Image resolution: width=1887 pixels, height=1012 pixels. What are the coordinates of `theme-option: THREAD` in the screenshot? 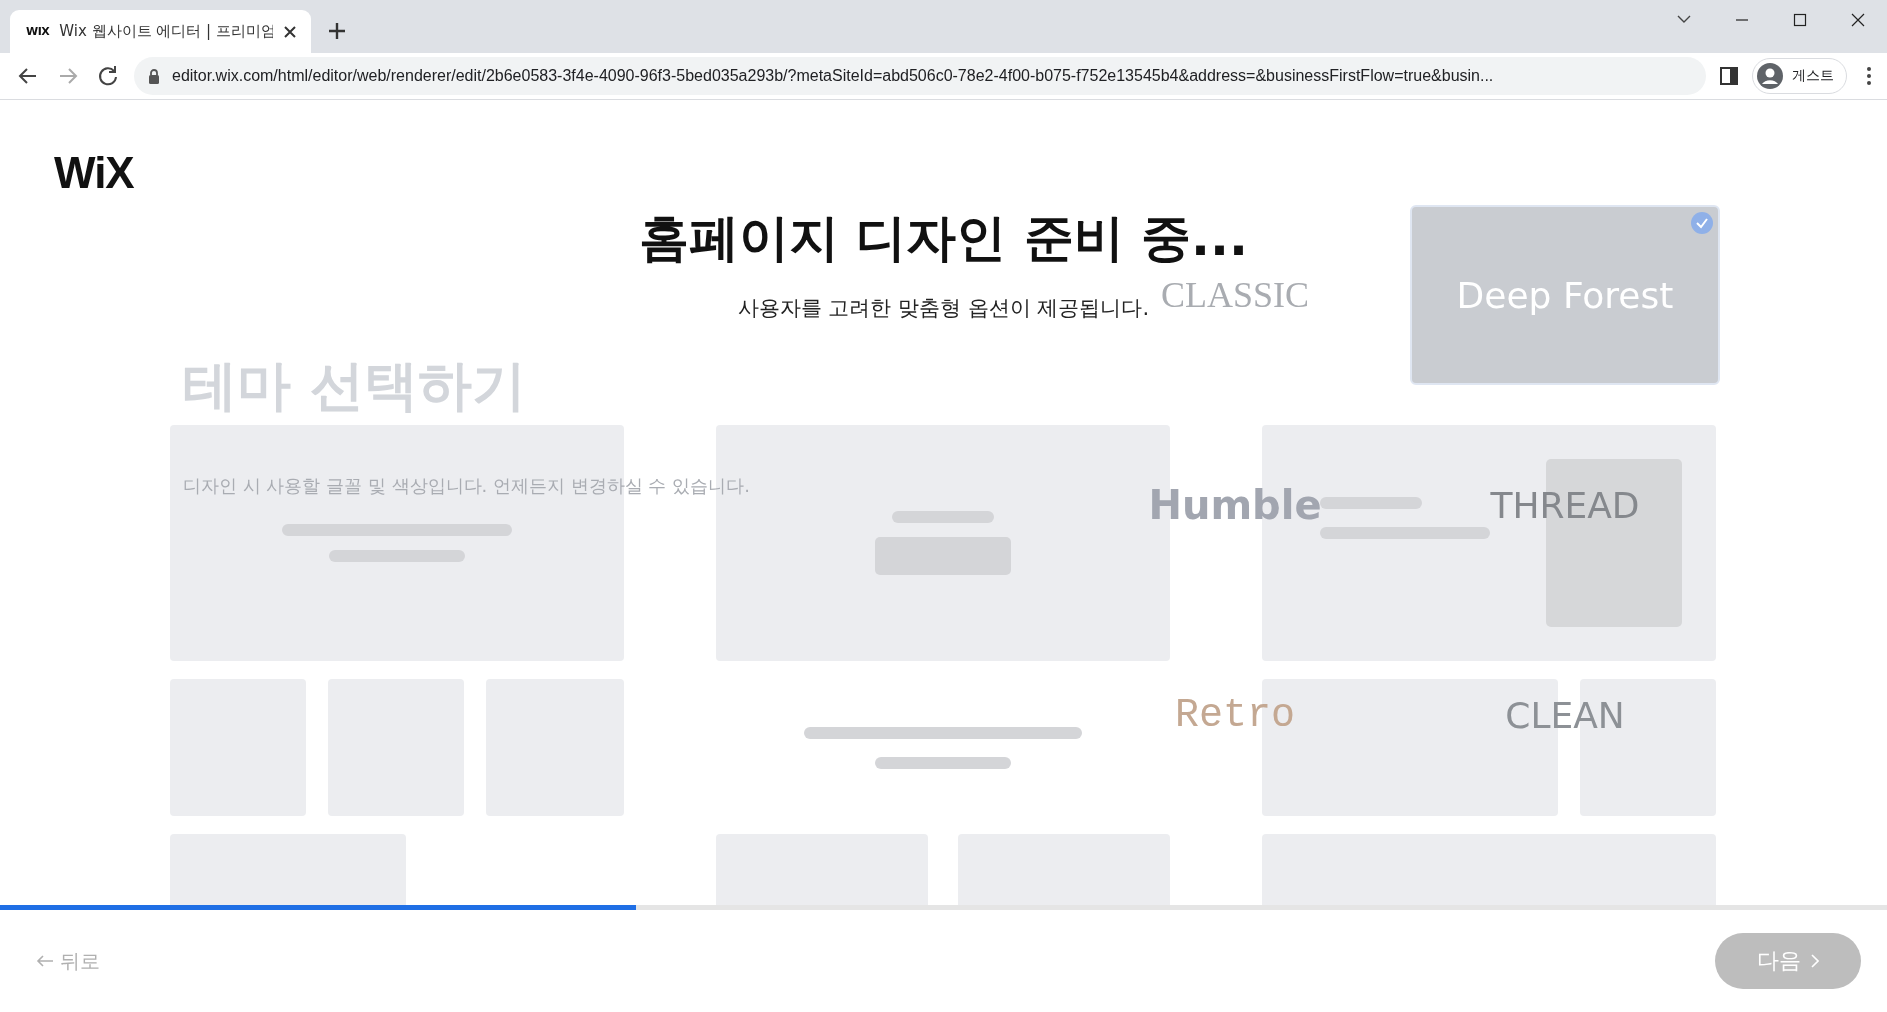 It's located at (1565, 505).